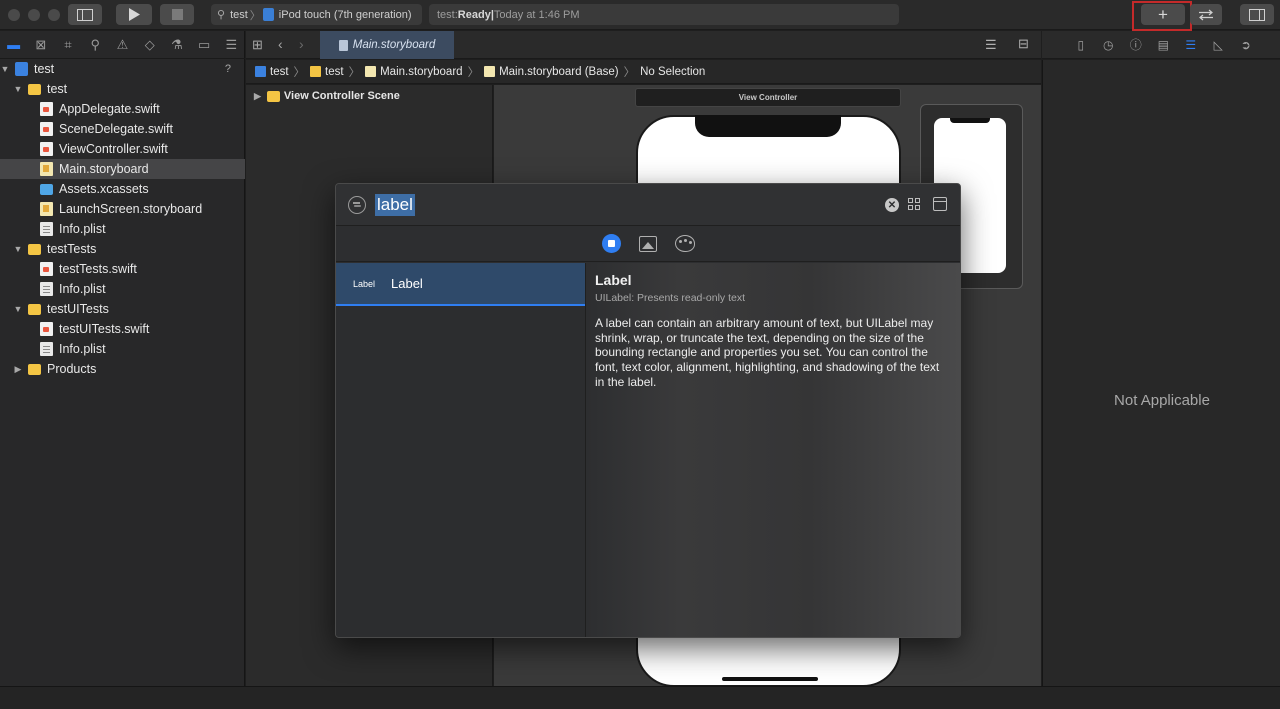 This screenshot has width=1280, height=709. I want to click on tree-row-file: Assets.xcassets, so click(122, 189).